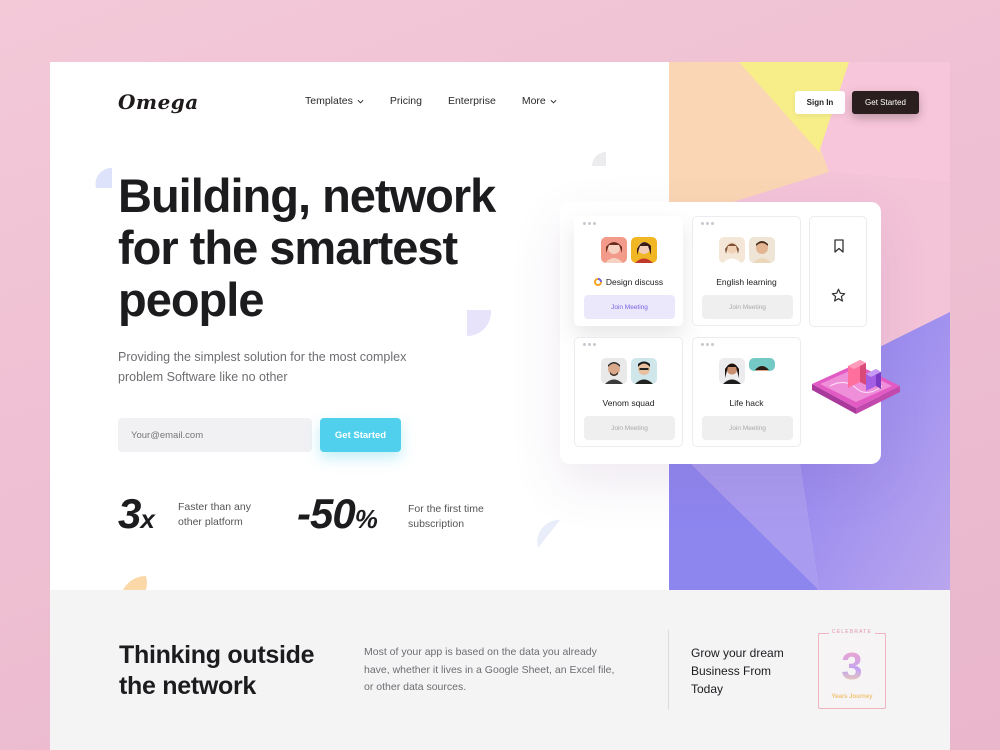 The height and width of the screenshot is (750, 1000). What do you see at coordinates (820, 102) in the screenshot?
I see `sign-in-button: Sign In` at bounding box center [820, 102].